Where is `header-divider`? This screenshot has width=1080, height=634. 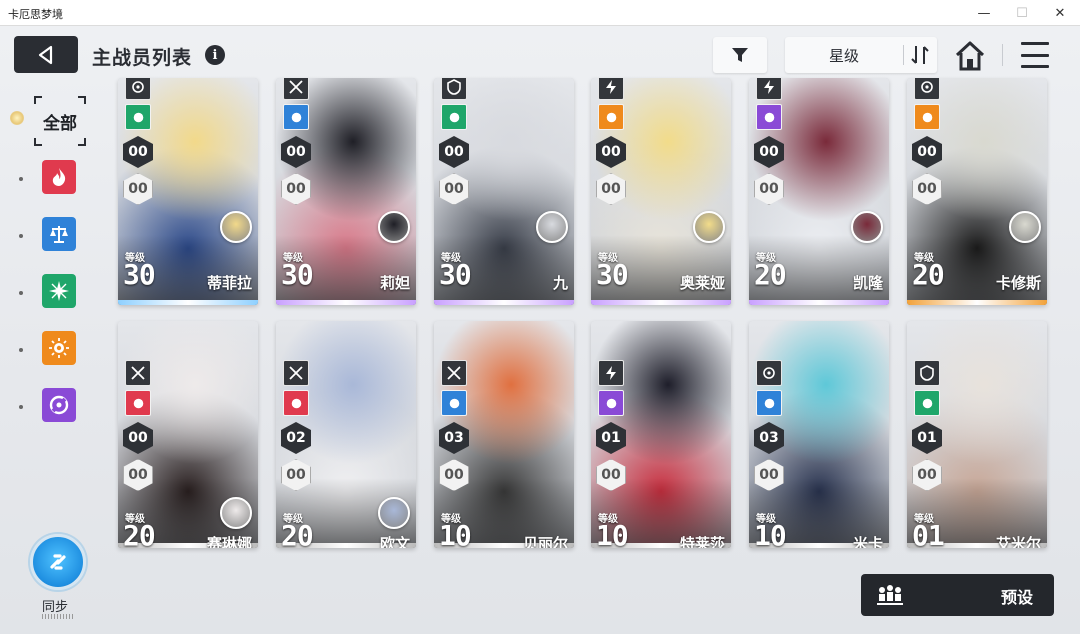 header-divider is located at coordinates (1002, 55).